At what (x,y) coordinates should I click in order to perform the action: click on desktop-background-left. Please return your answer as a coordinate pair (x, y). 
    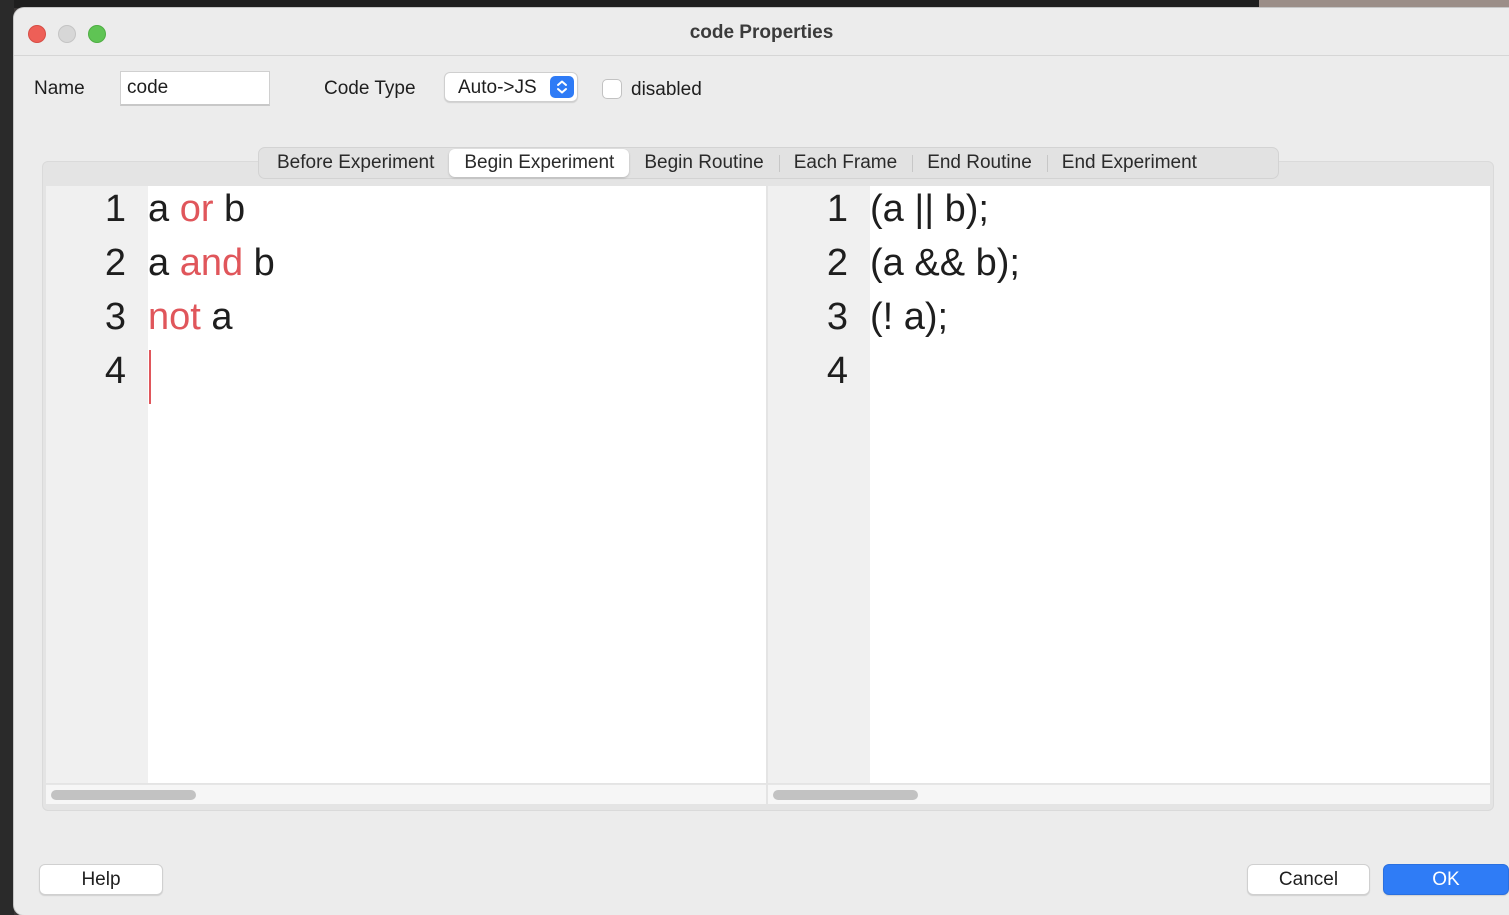
    Looking at the image, I should click on (7, 457).